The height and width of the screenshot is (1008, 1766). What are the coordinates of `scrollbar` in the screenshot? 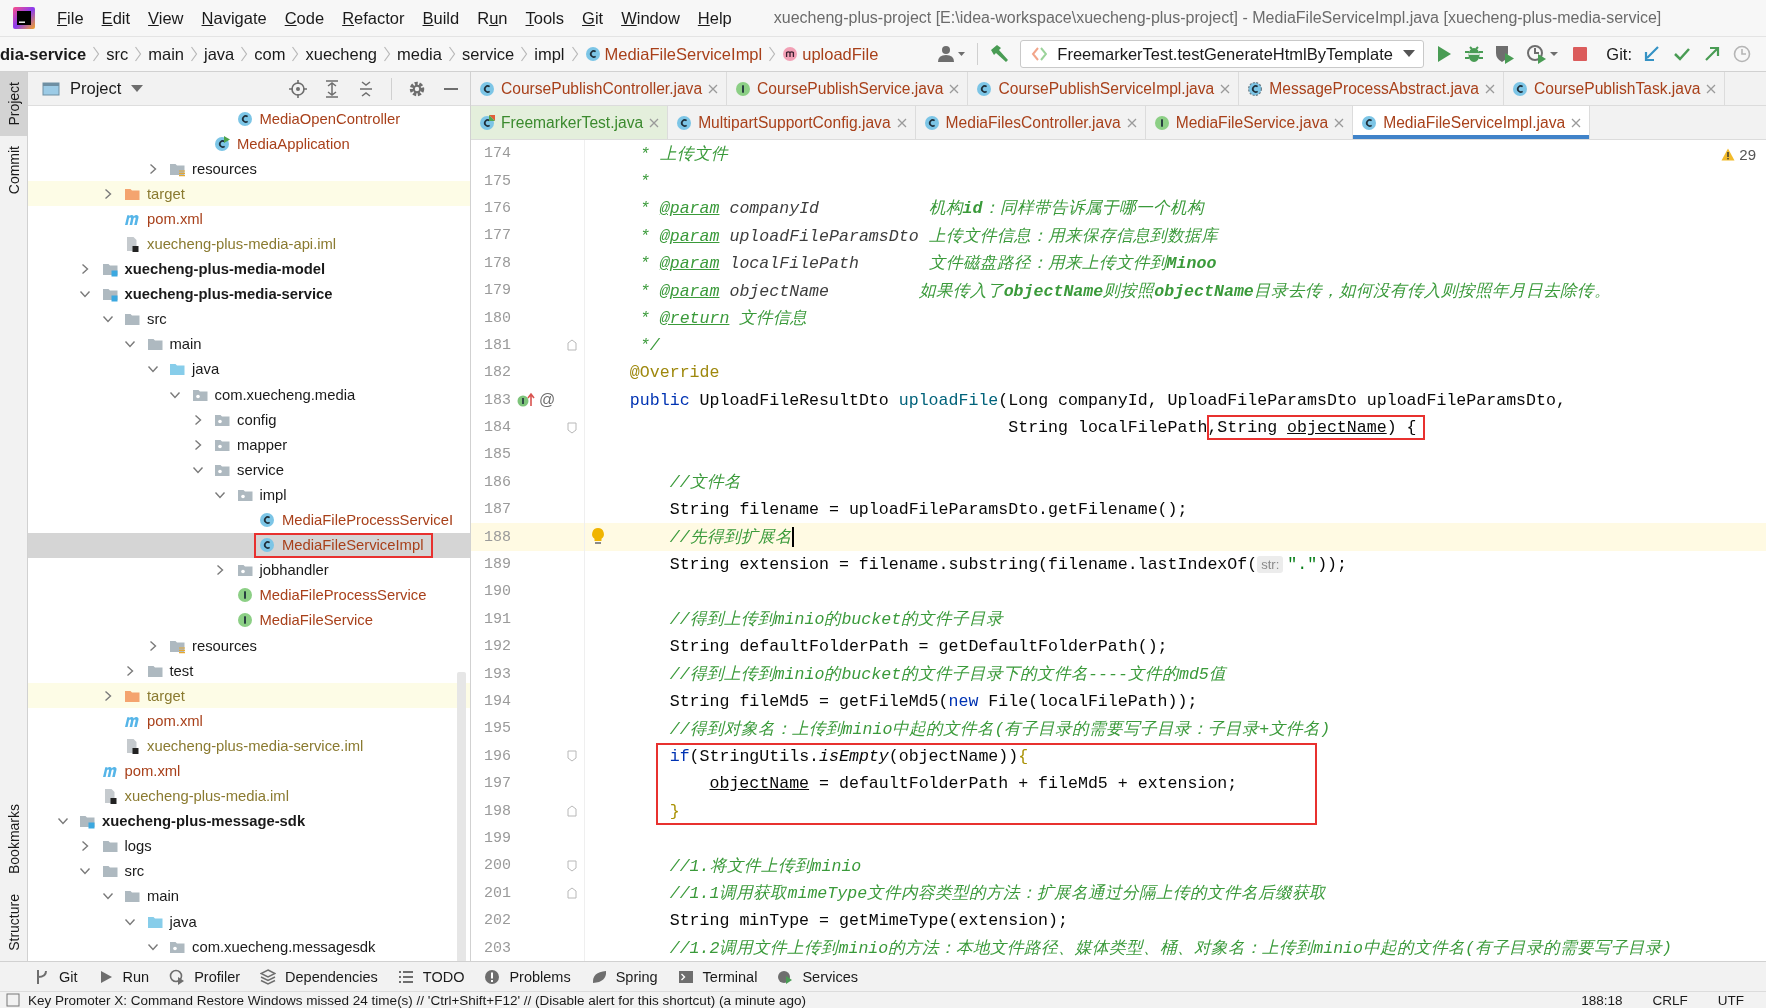 It's located at (461, 816).